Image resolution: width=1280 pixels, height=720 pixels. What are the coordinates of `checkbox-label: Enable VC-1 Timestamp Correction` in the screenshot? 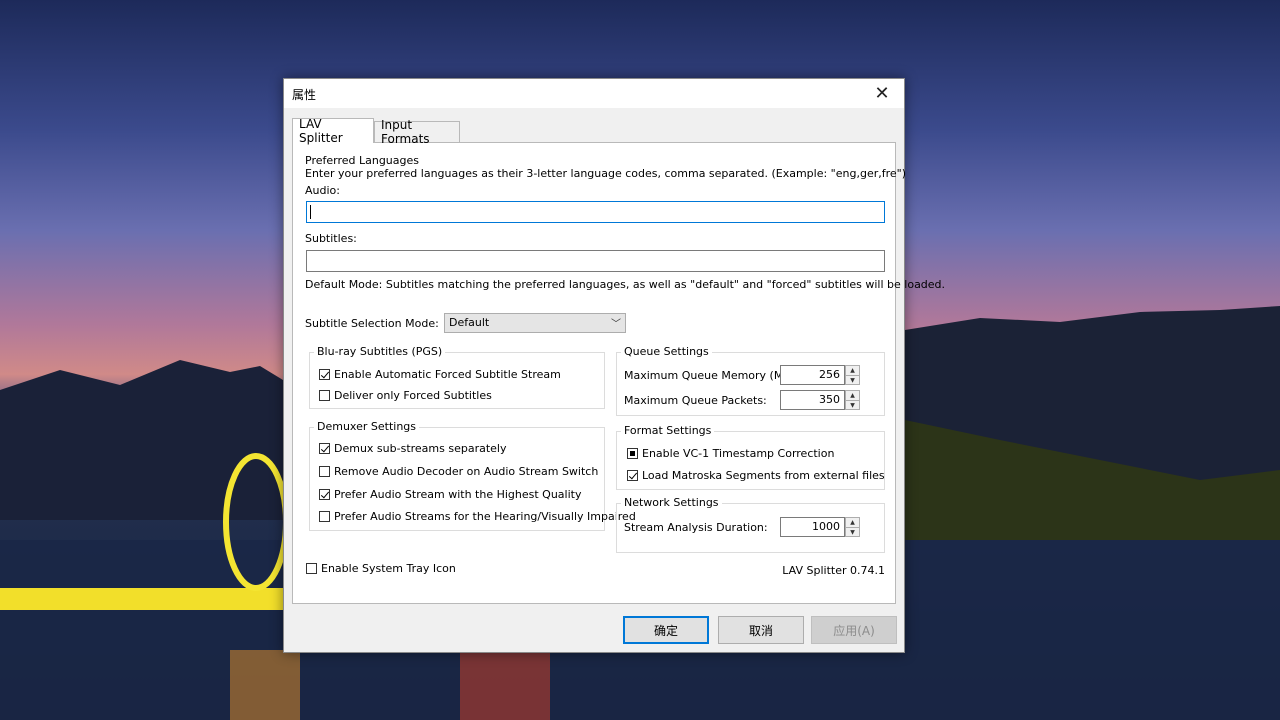 It's located at (738, 453).